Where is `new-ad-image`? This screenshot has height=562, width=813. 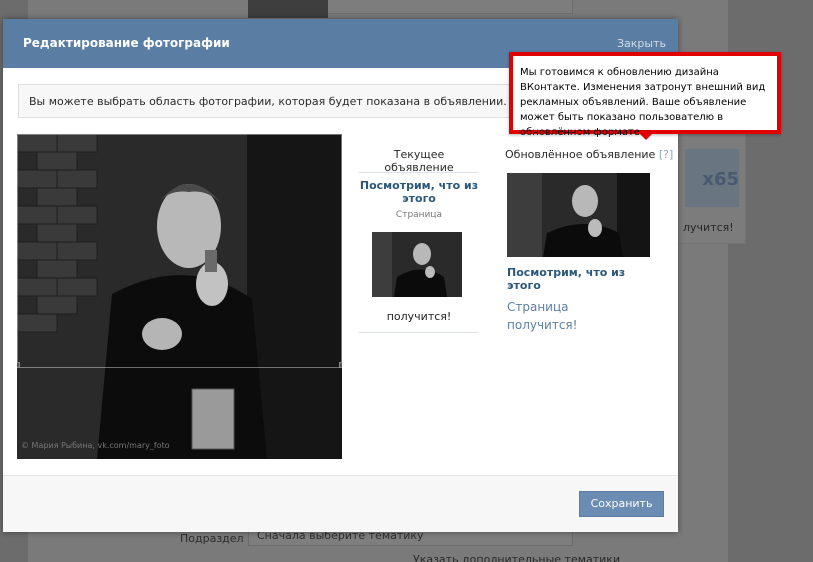
new-ad-image is located at coordinates (578, 215).